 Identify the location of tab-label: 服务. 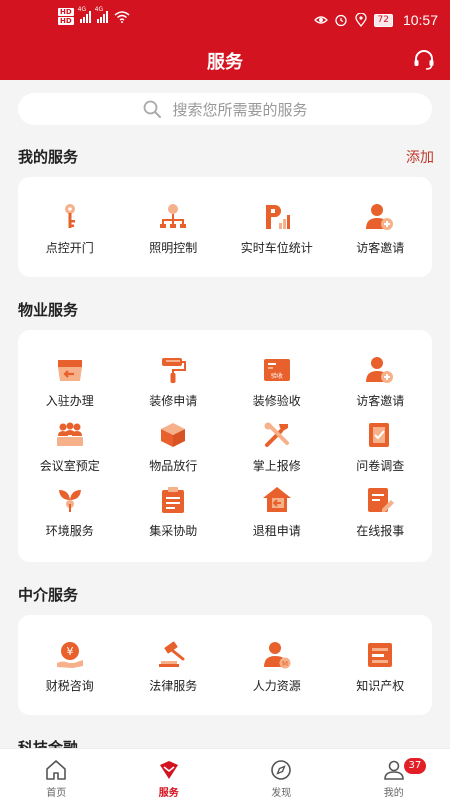
(168, 793).